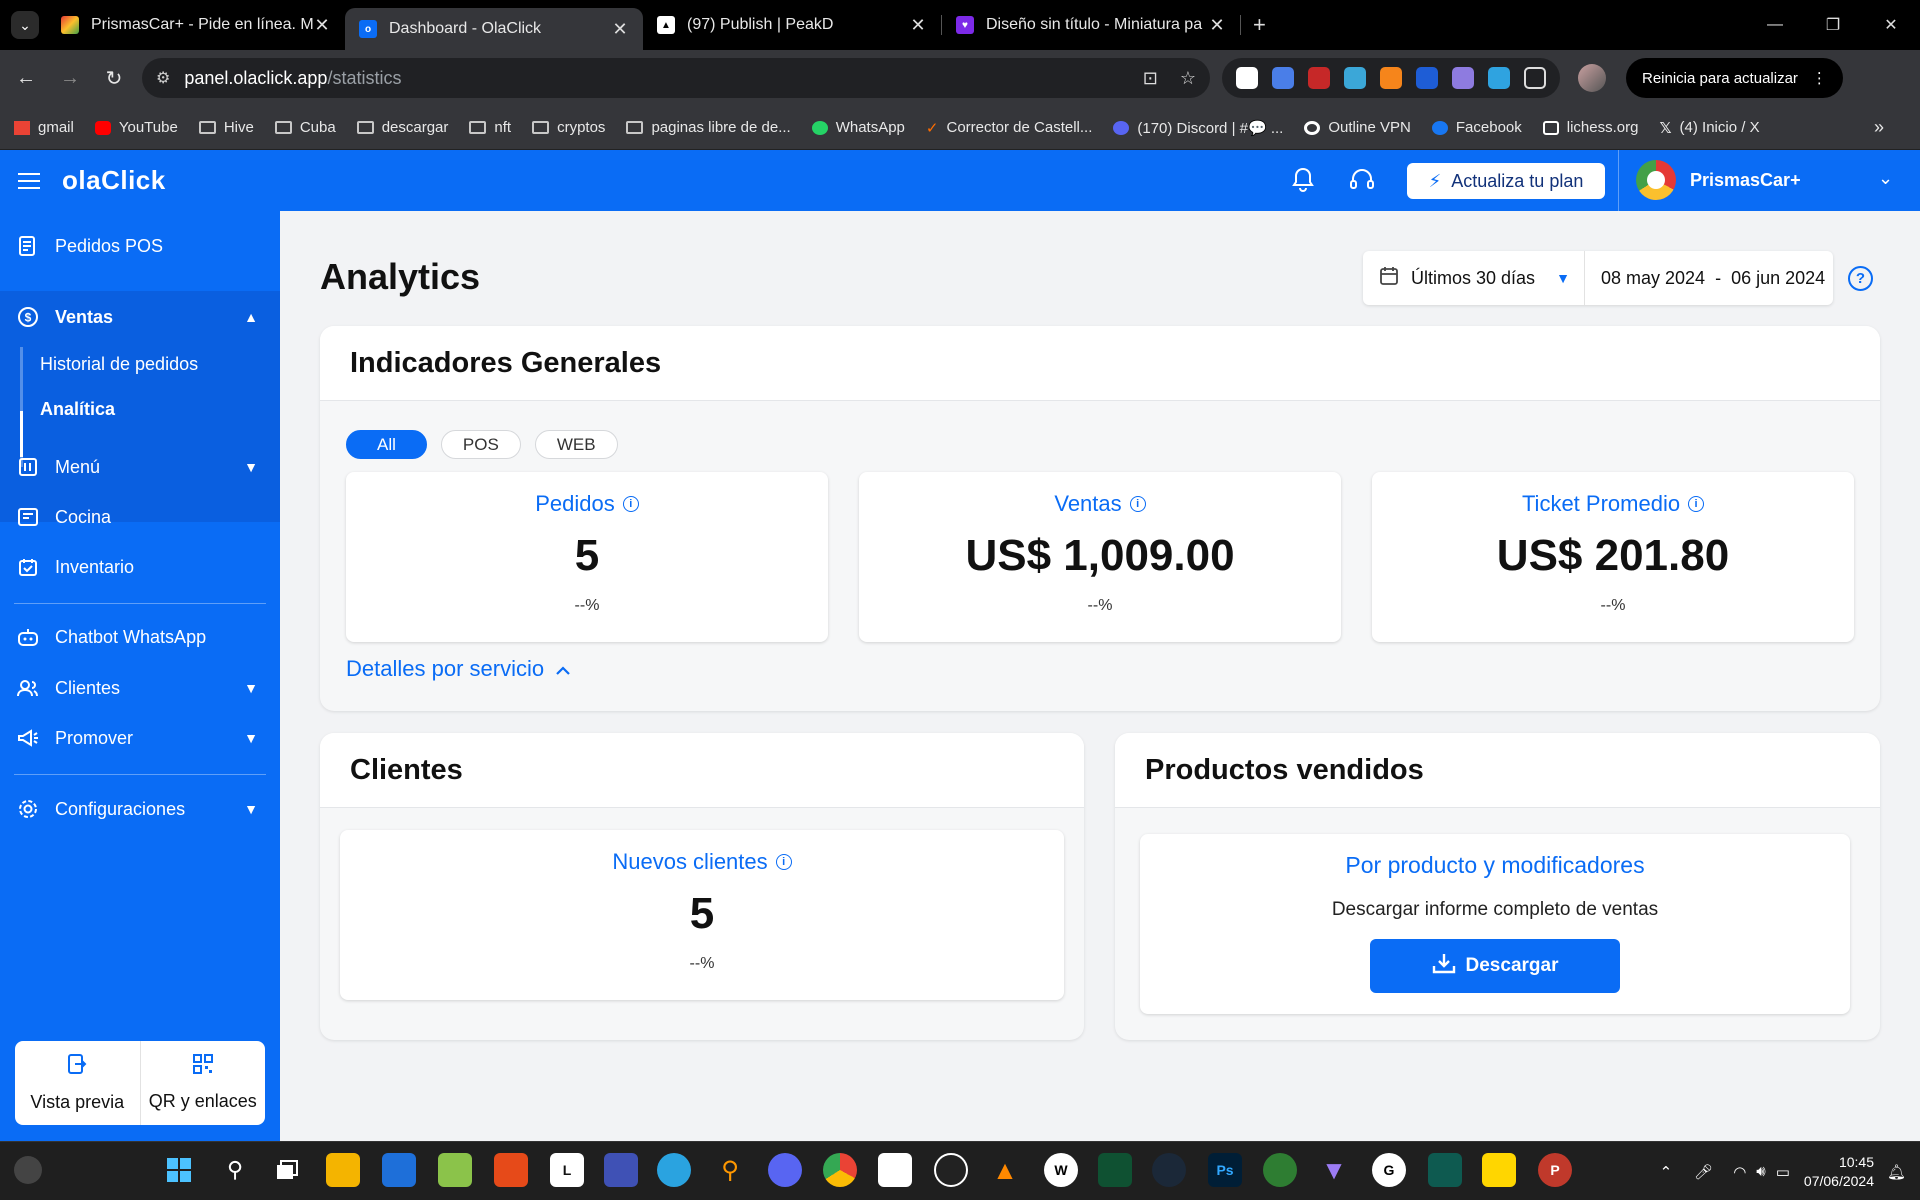 The height and width of the screenshot is (1200, 1920). I want to click on bookmark-folder: Cuba, so click(305, 127).